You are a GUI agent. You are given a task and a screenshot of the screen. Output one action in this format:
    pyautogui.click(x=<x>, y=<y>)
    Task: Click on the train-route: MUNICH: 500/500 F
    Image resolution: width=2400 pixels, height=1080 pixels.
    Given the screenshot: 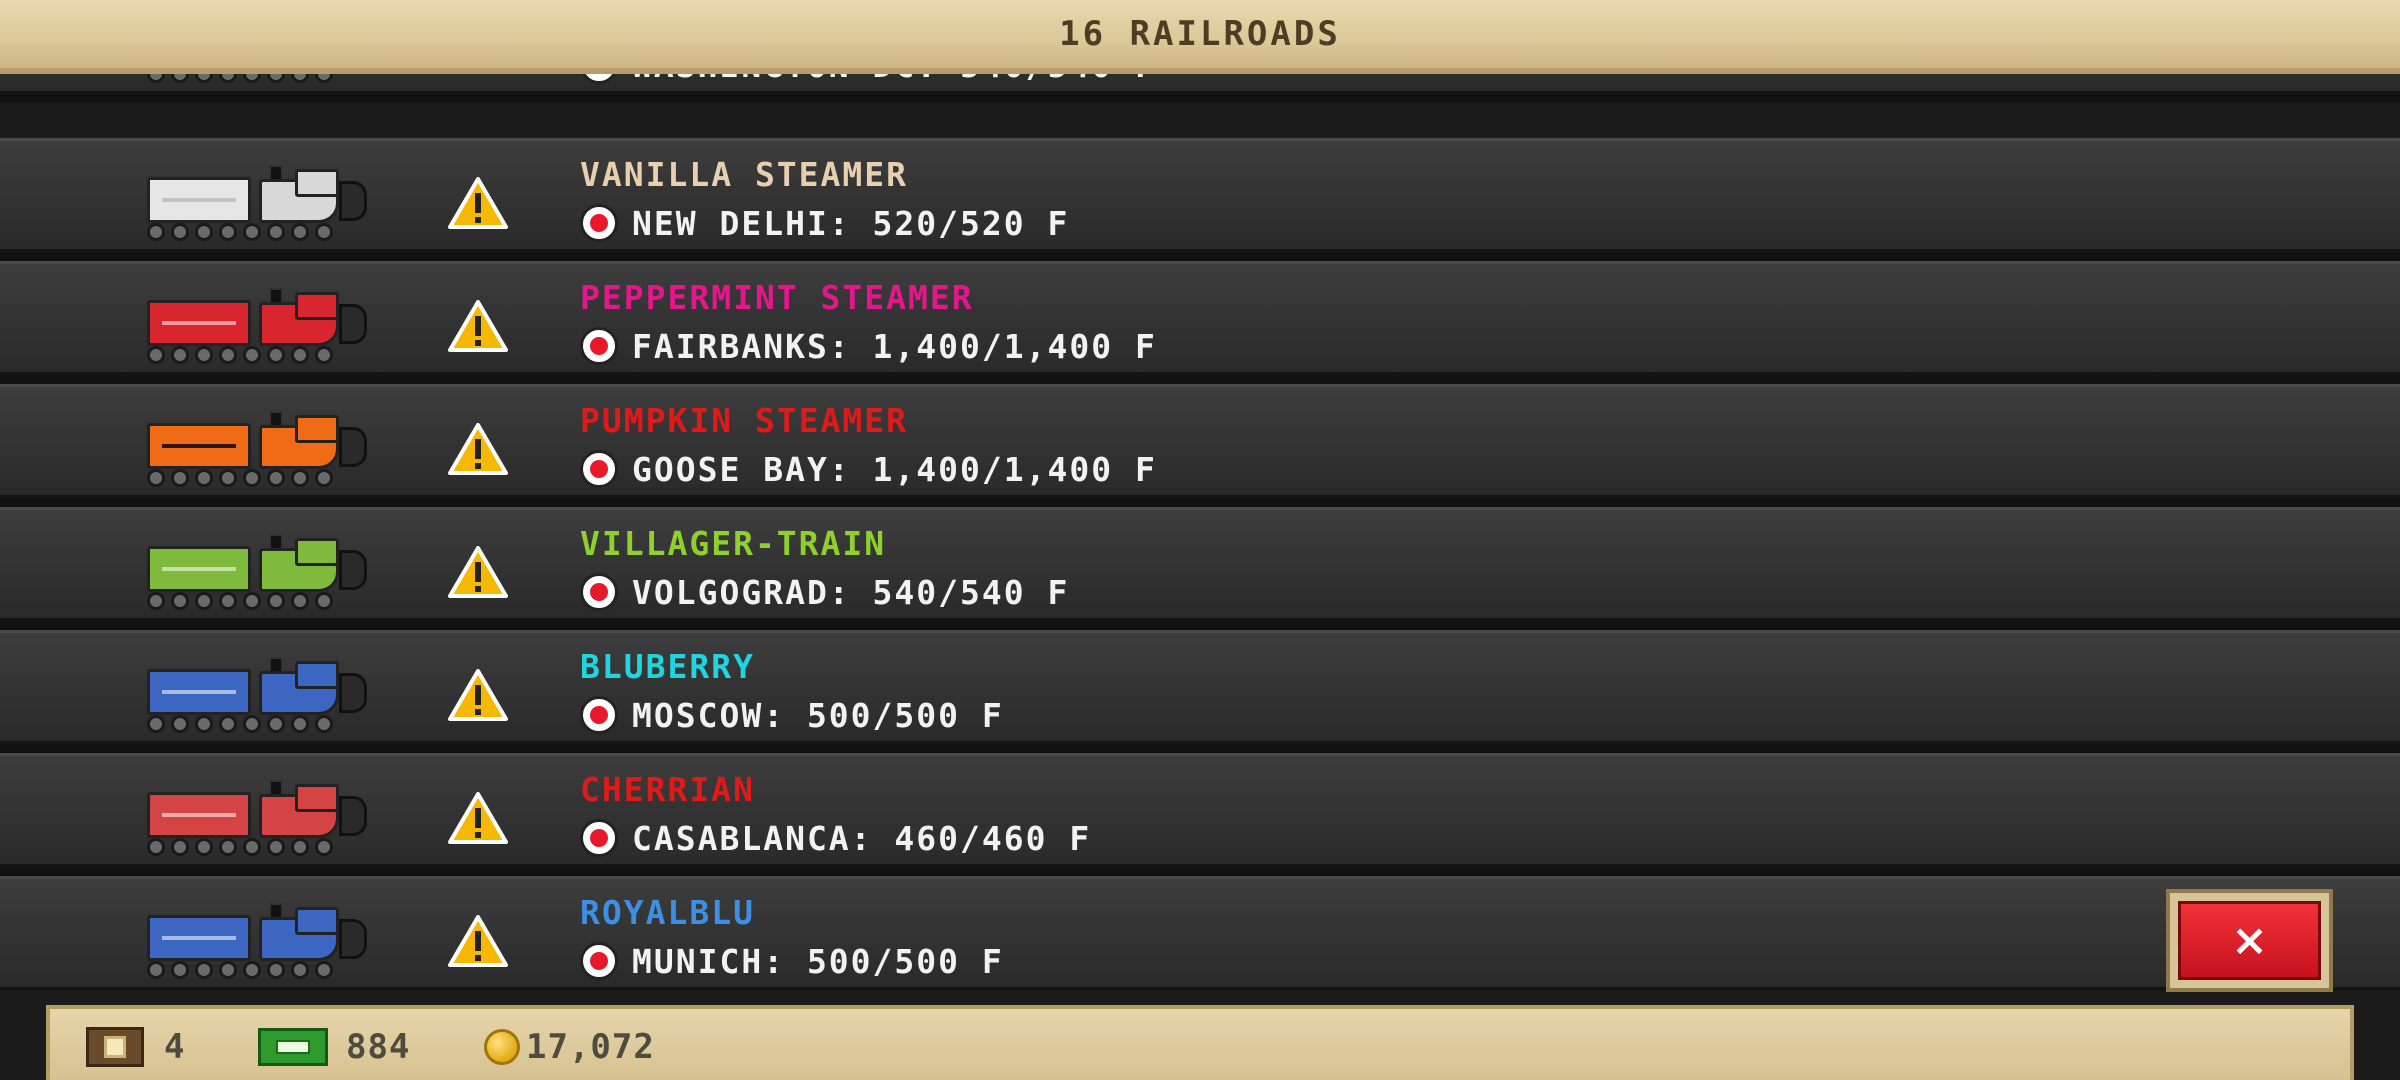 What is the action you would take?
    pyautogui.click(x=792, y=961)
    